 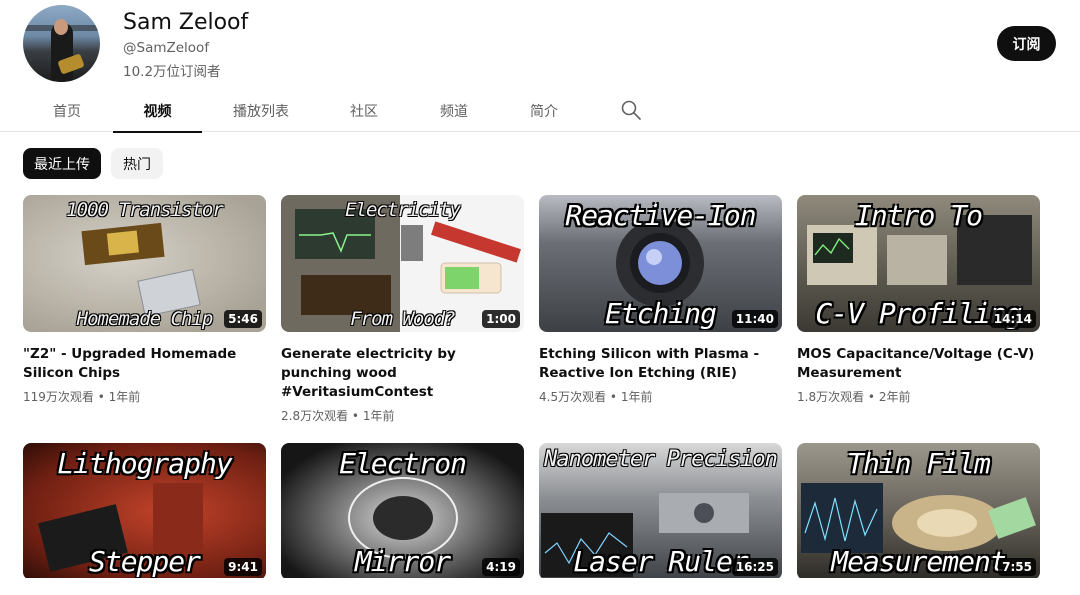 I want to click on video-thumbnail: Lithography Stepper 9:41, so click(x=144, y=511).